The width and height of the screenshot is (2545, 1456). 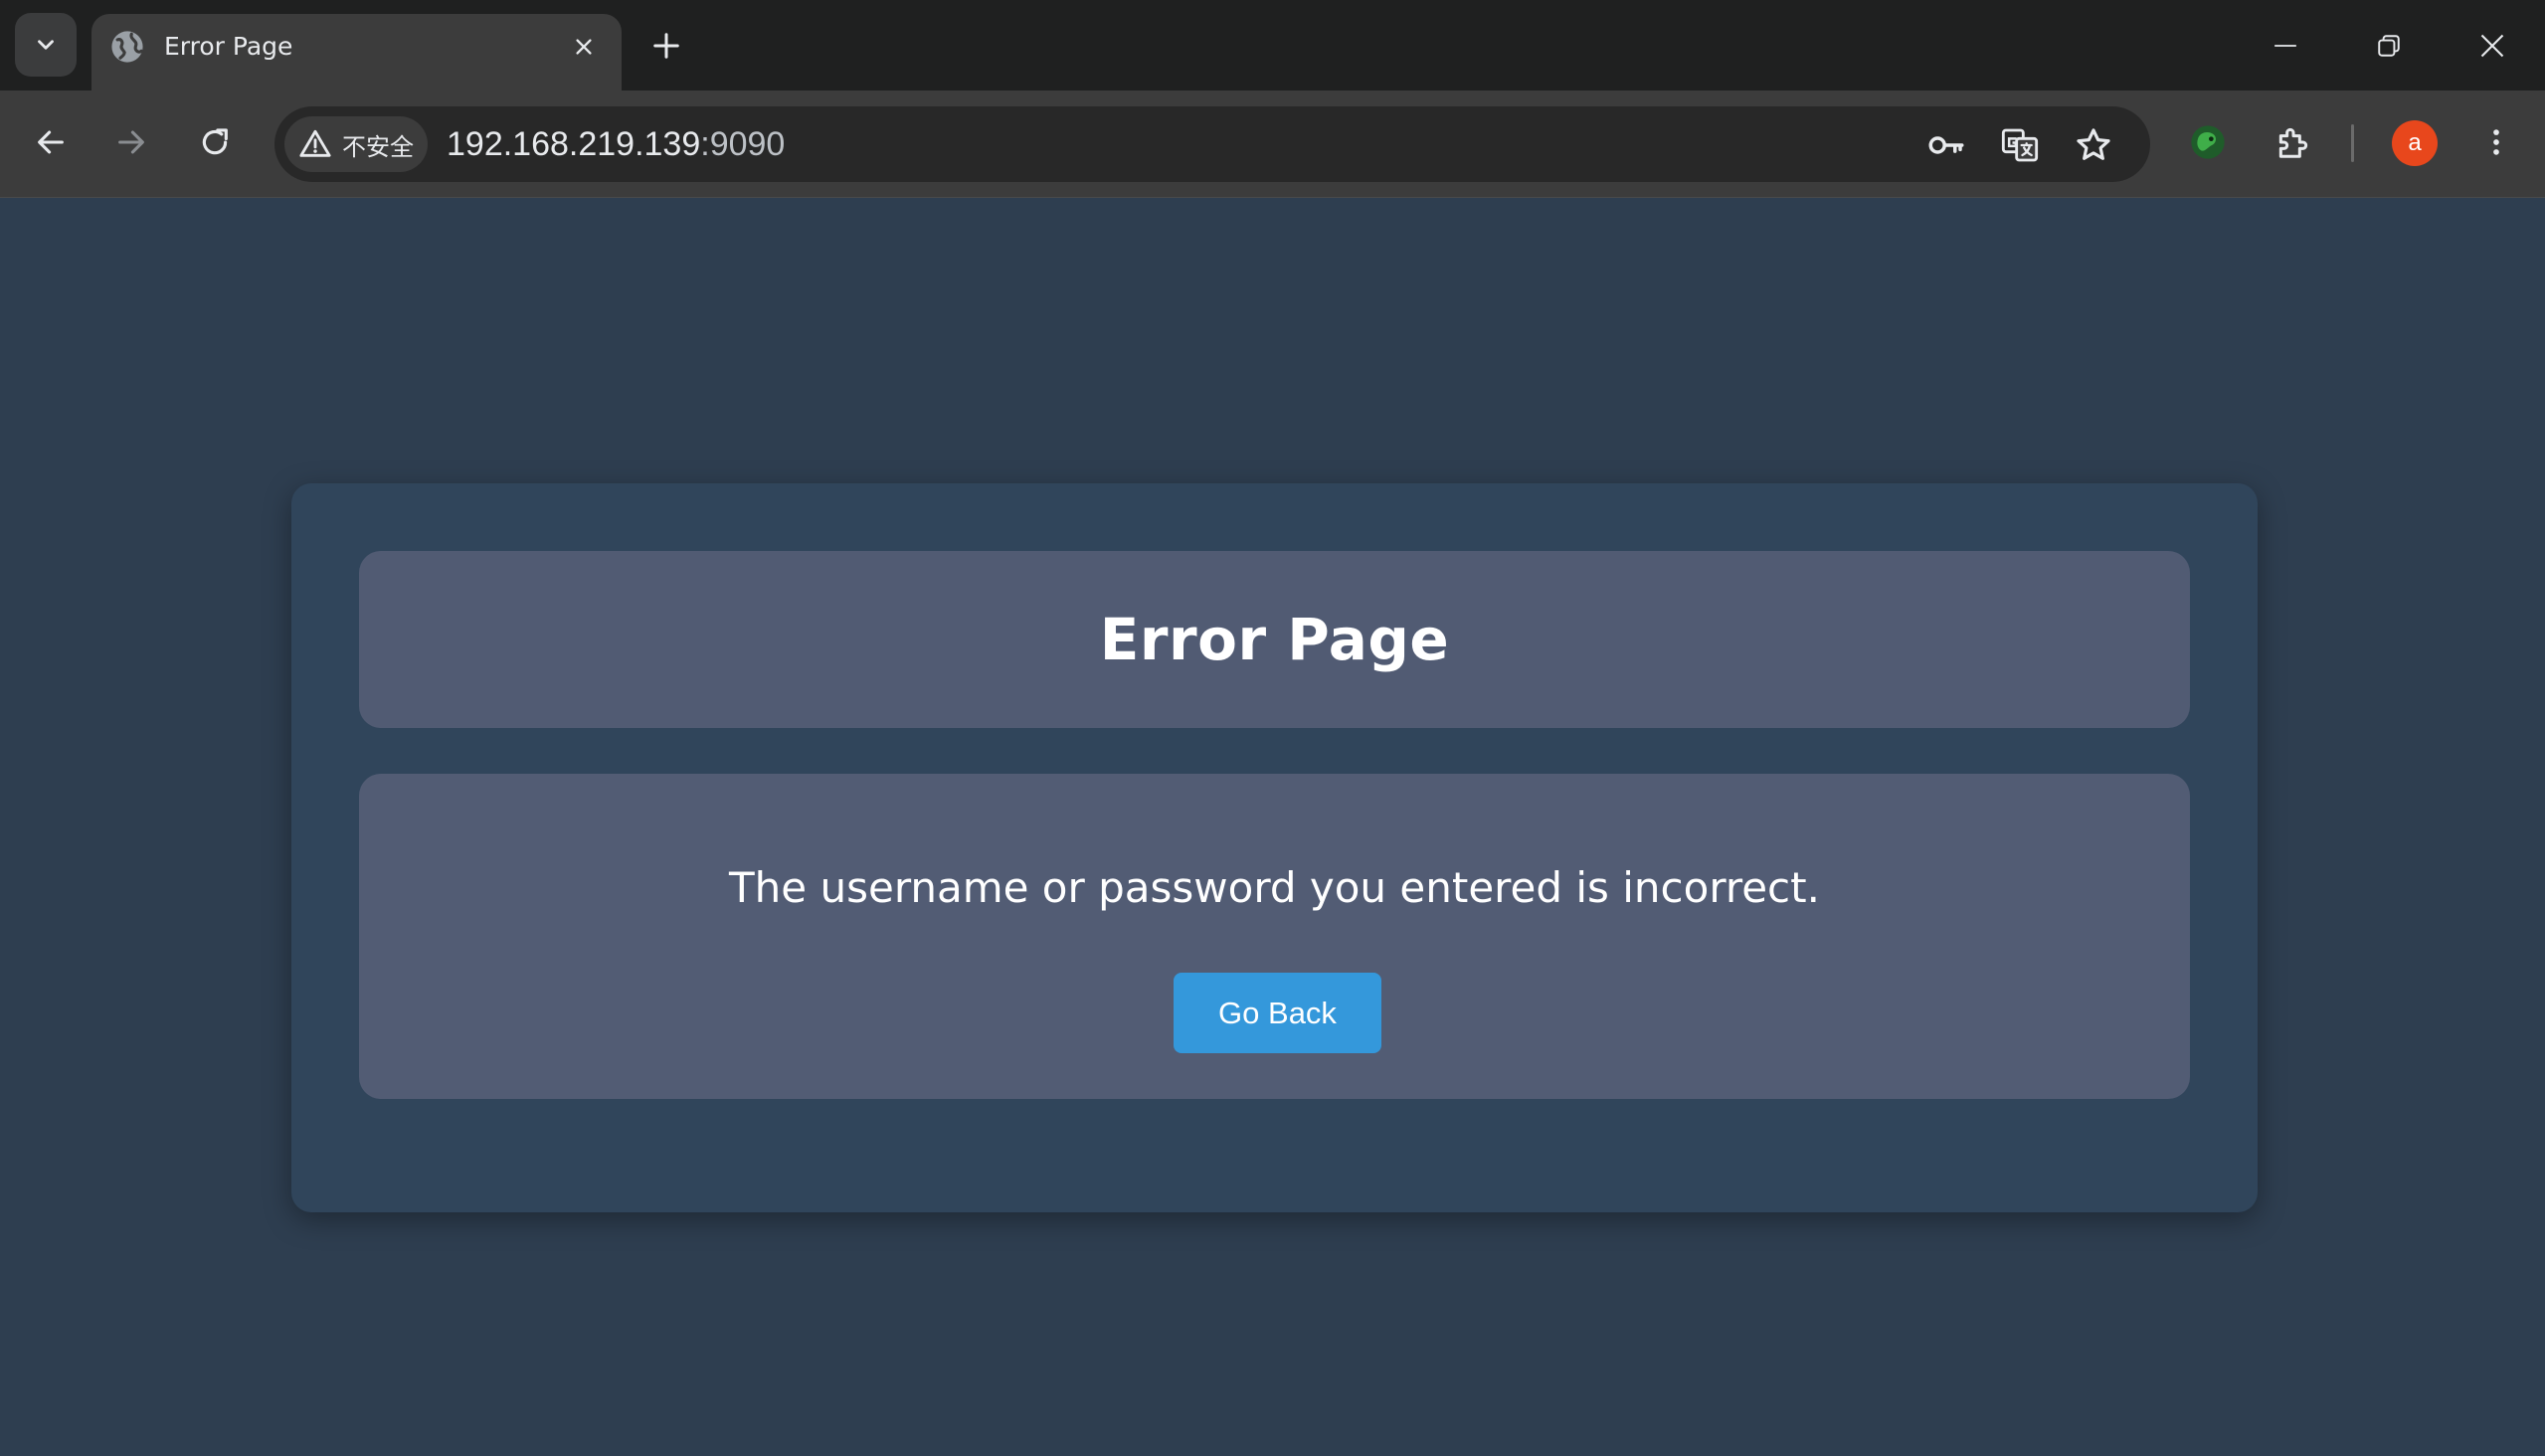 I want to click on tab-close-button, so click(x=584, y=47).